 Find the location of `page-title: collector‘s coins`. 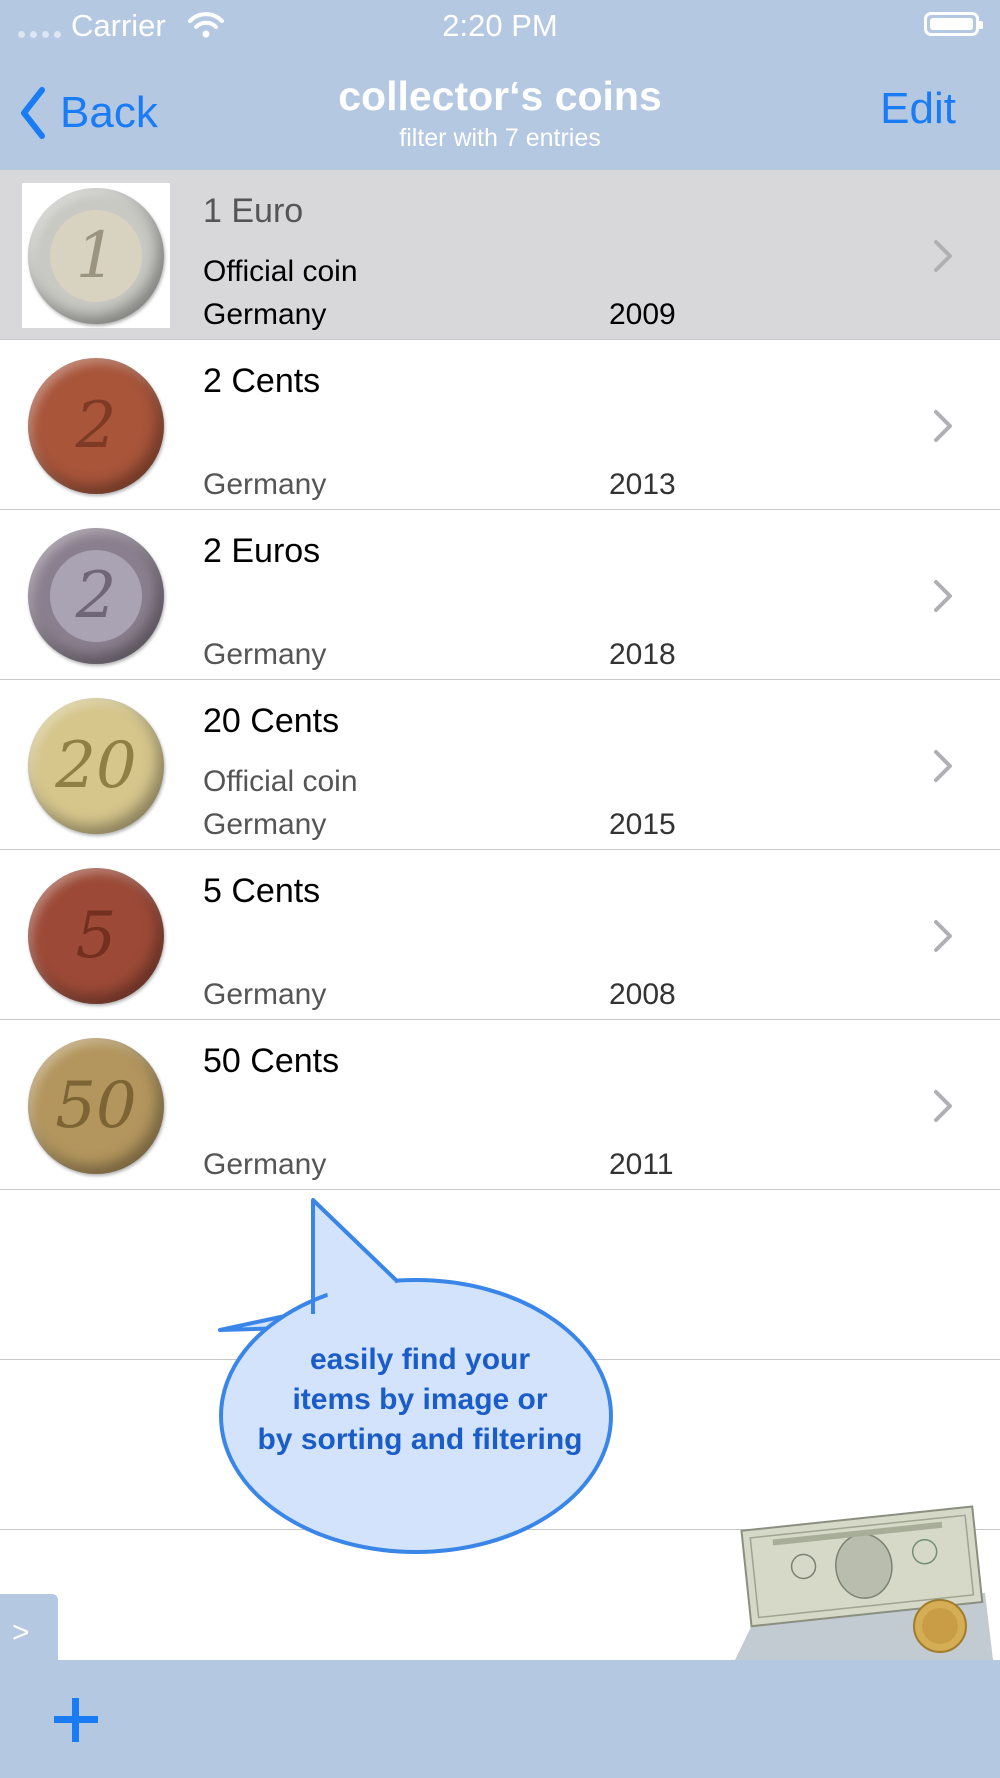

page-title: collector‘s coins is located at coordinates (500, 96).